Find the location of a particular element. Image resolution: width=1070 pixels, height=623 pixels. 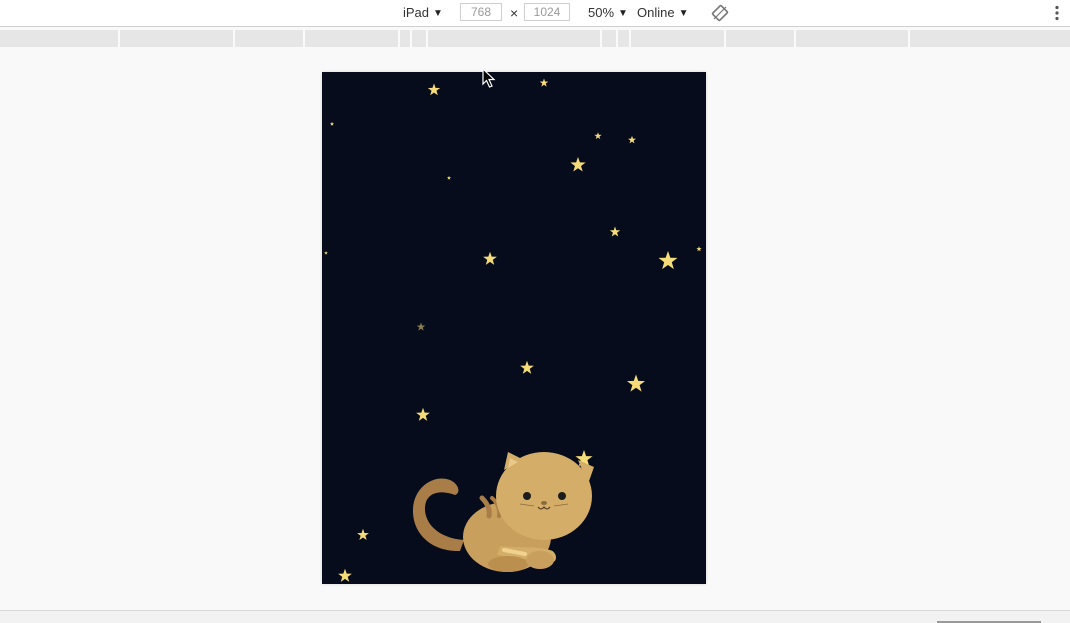

device-name: iPad is located at coordinates (416, 12).